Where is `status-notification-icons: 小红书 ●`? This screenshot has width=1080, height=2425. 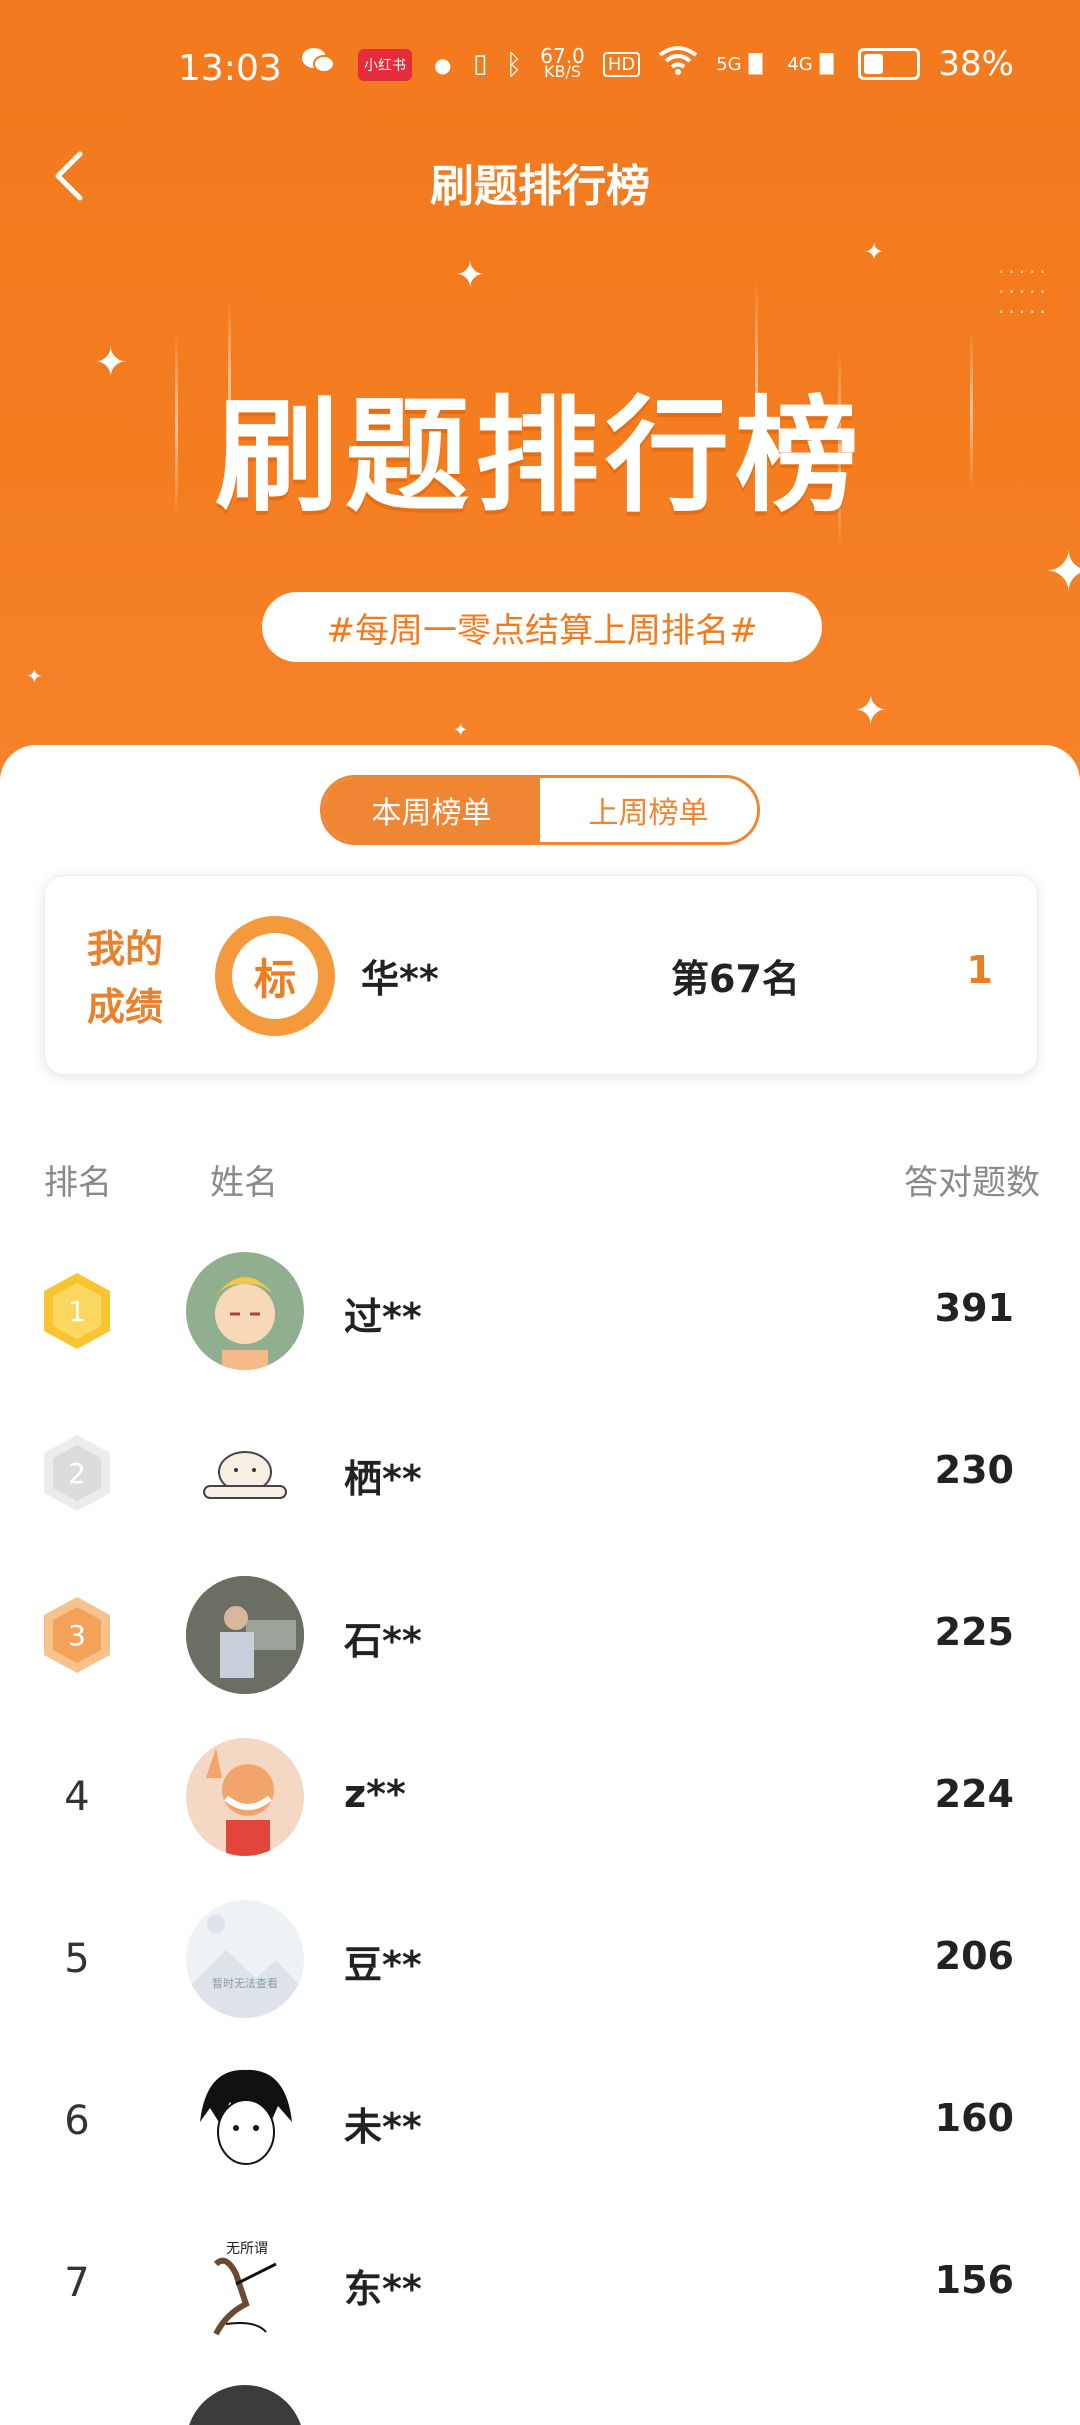 status-notification-icons: 小红书 ● is located at coordinates (375, 64).